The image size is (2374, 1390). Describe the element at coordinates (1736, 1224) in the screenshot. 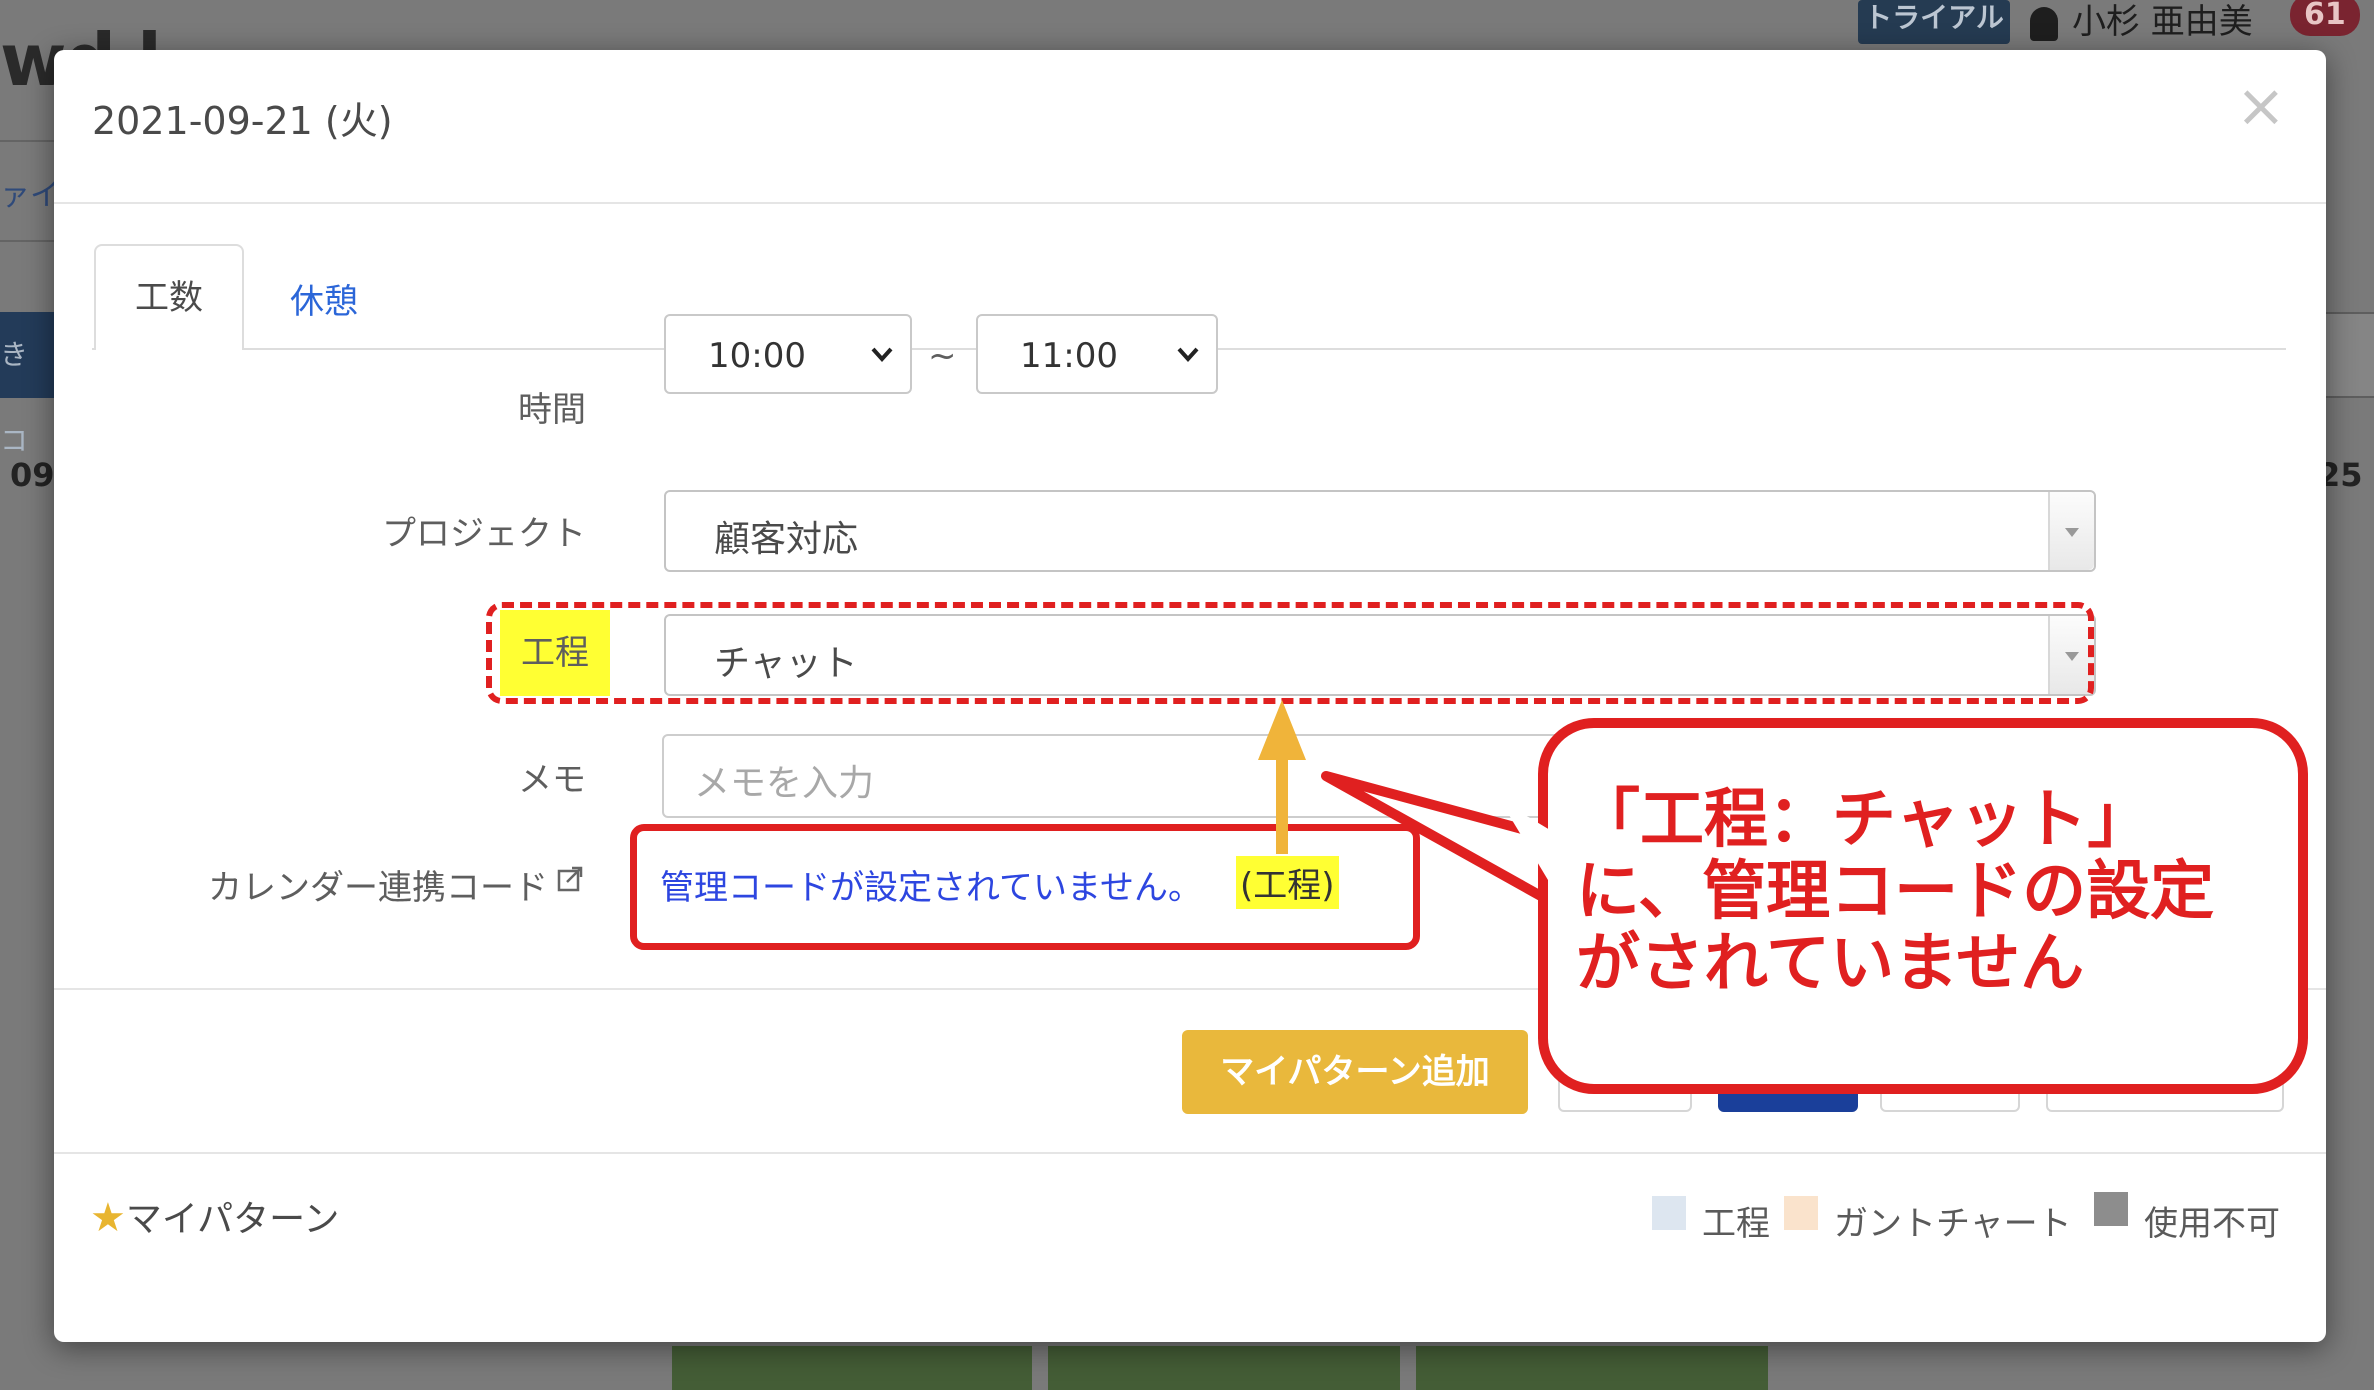

I see `legend-process-label: 工程` at that location.